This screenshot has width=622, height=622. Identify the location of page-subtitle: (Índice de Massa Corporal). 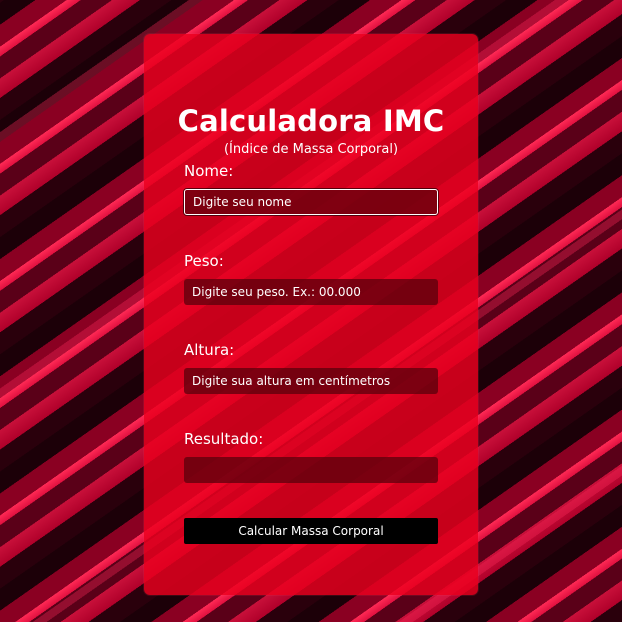
(311, 149).